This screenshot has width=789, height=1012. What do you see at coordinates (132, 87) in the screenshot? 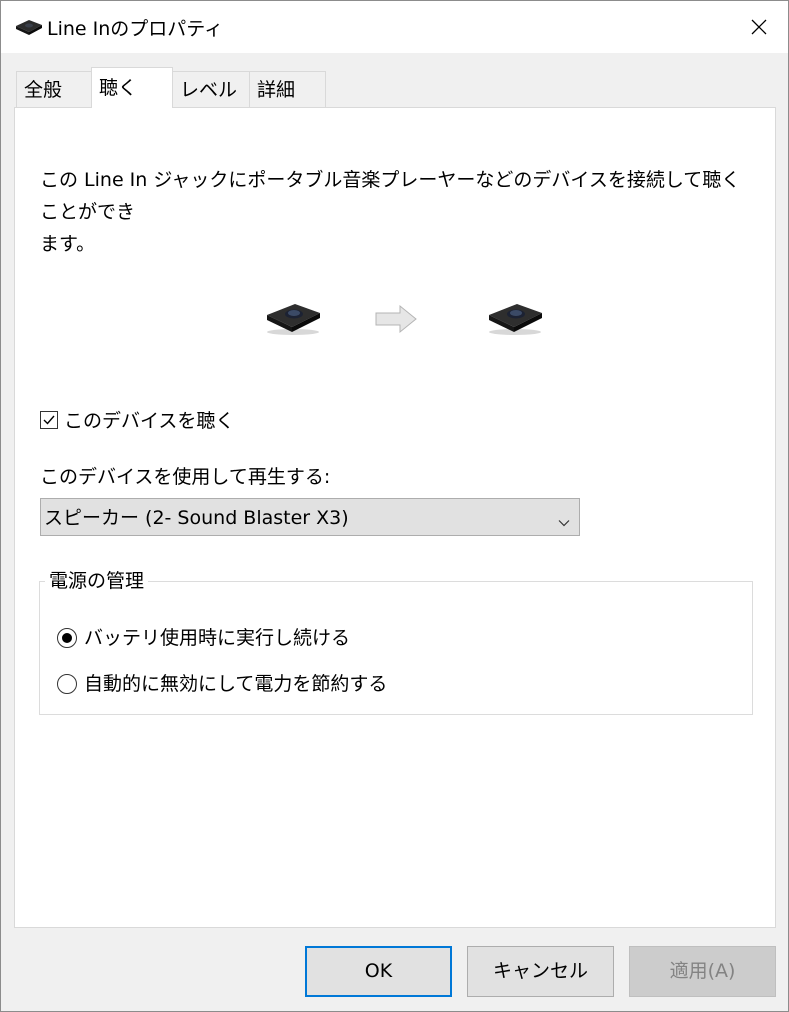
I see `tab-listen: 聴く` at bounding box center [132, 87].